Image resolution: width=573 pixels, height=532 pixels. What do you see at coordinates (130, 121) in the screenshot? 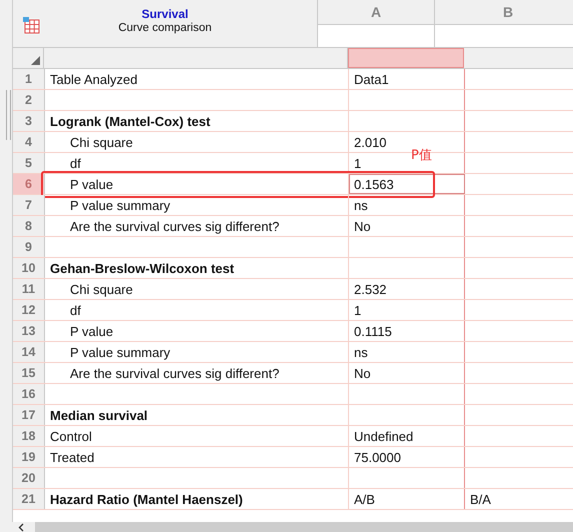
I see `row-label: Logrank (Mantel-Cox) test` at bounding box center [130, 121].